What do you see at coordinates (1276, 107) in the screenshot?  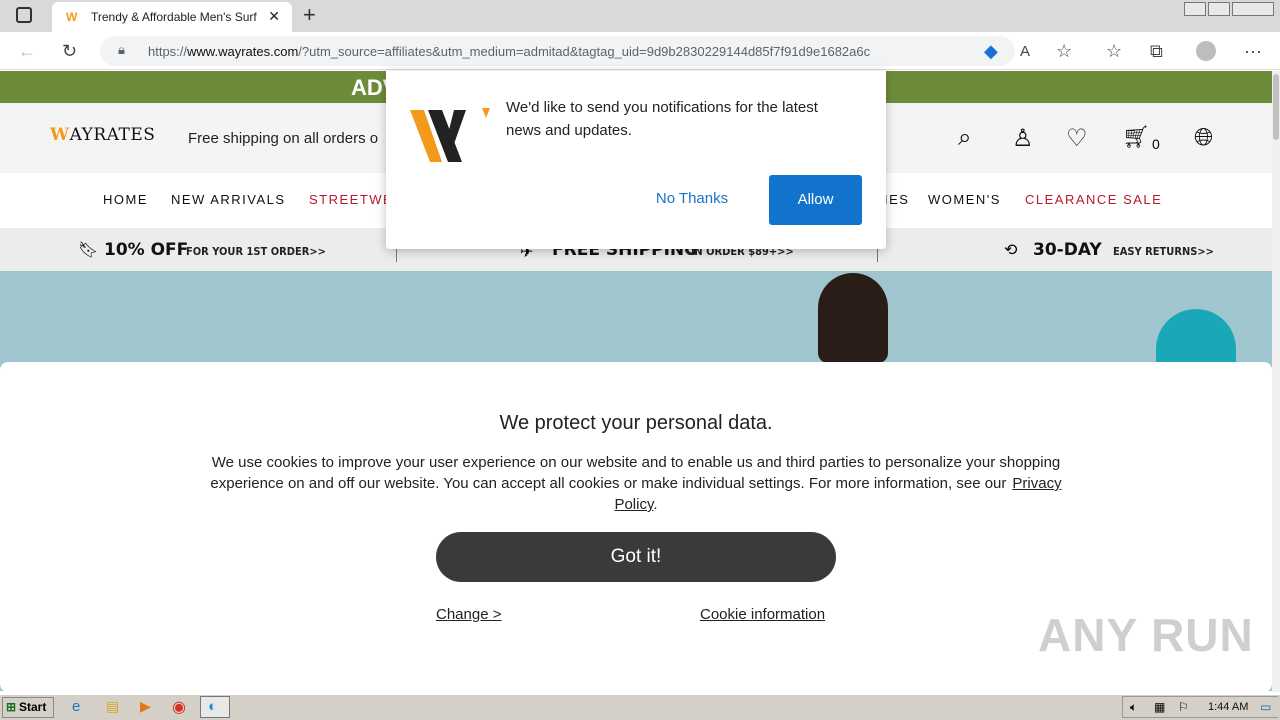 I see `scrollbar-thumb` at bounding box center [1276, 107].